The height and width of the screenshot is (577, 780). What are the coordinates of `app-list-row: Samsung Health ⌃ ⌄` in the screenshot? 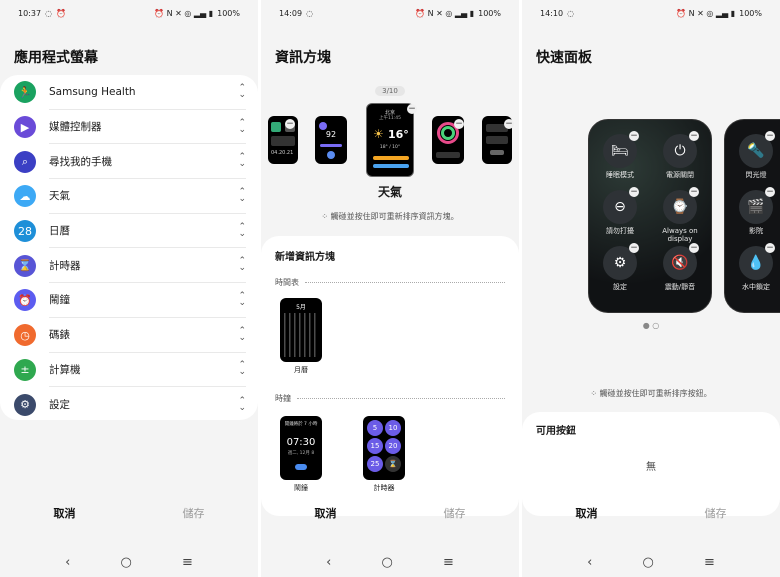 It's located at (147, 92).